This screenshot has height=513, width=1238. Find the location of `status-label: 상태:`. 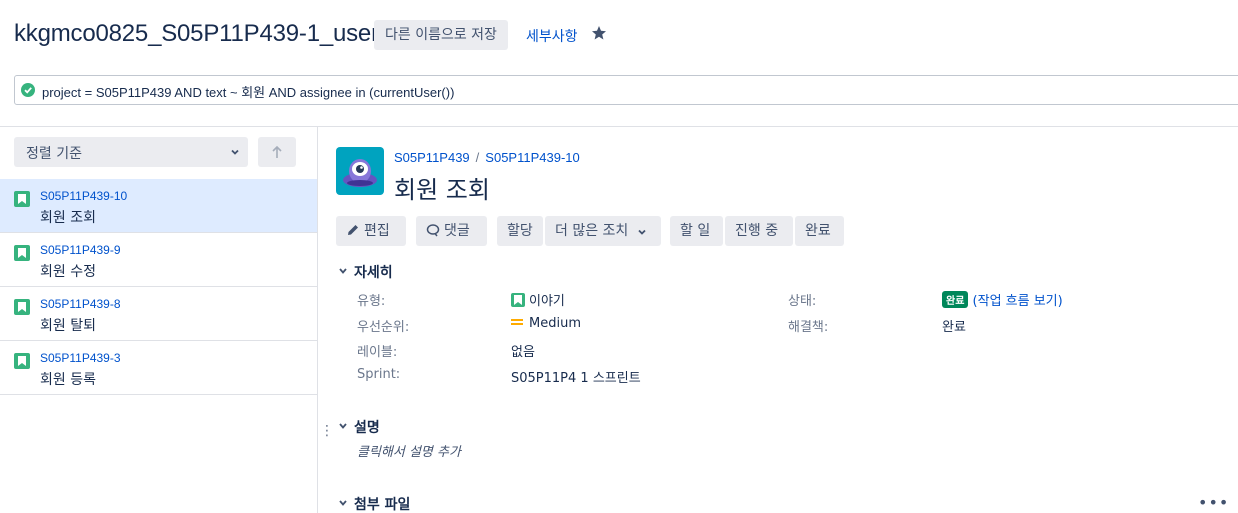

status-label: 상태: is located at coordinates (802, 301).